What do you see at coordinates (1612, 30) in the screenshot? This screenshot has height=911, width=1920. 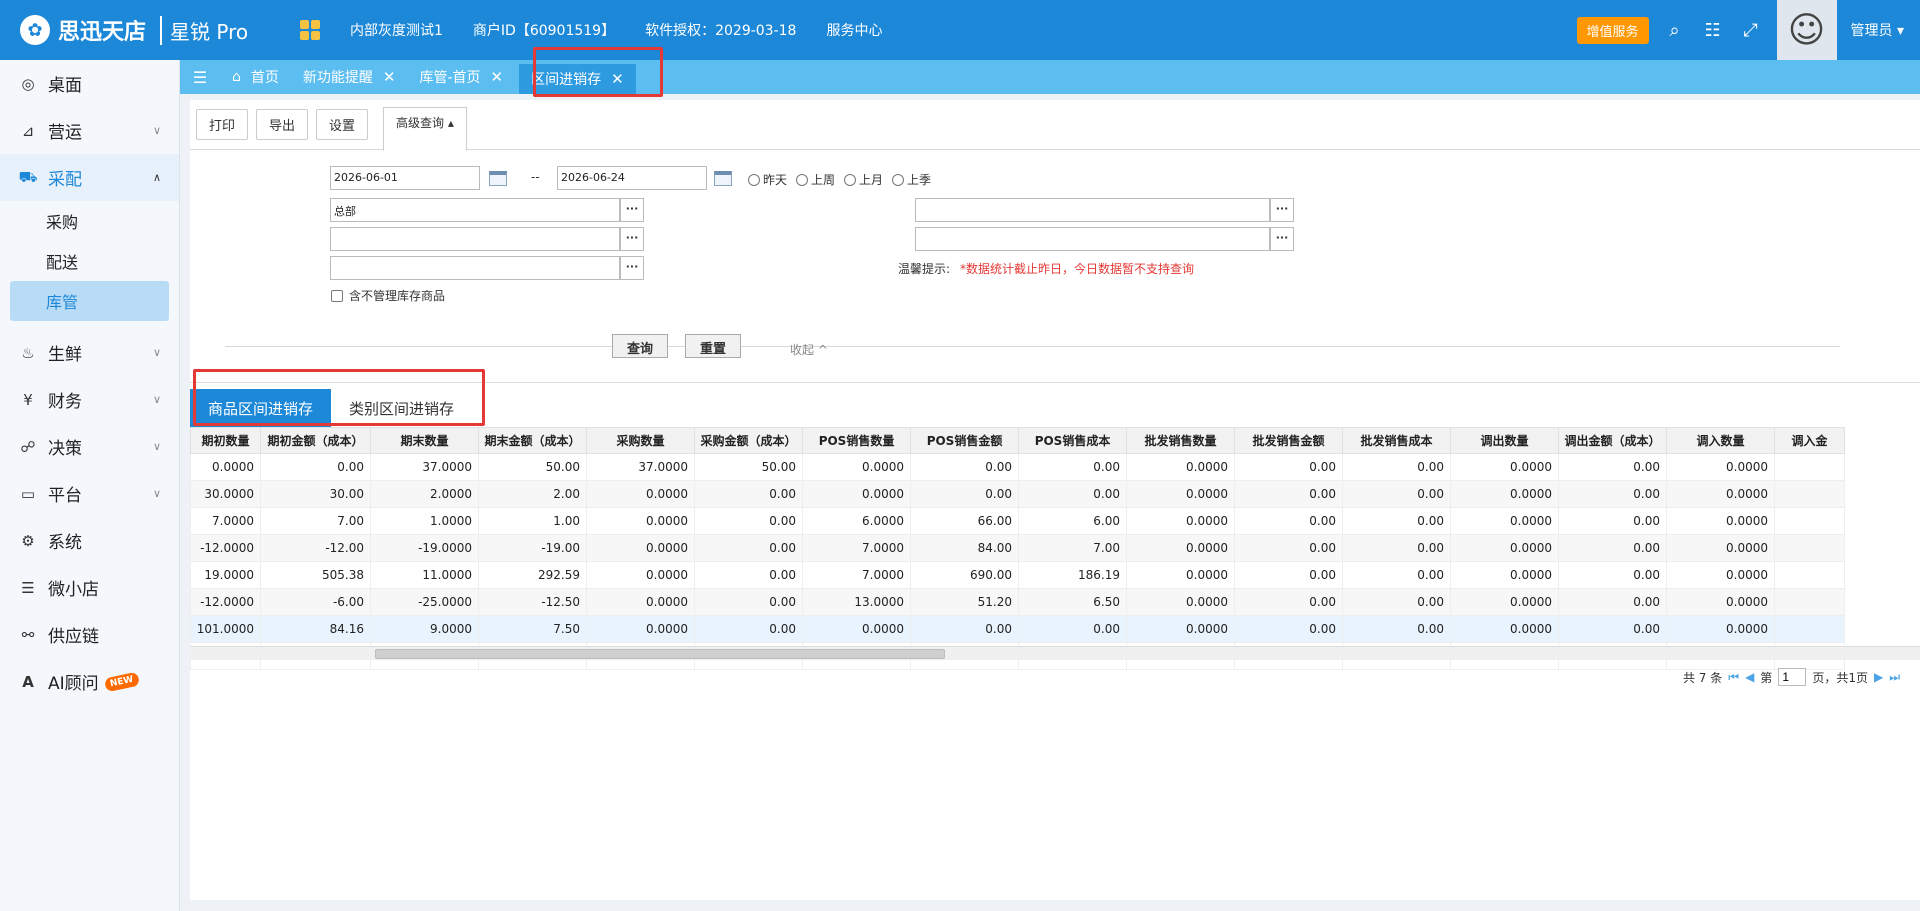 I see `vip-service-button: 增值服务` at bounding box center [1612, 30].